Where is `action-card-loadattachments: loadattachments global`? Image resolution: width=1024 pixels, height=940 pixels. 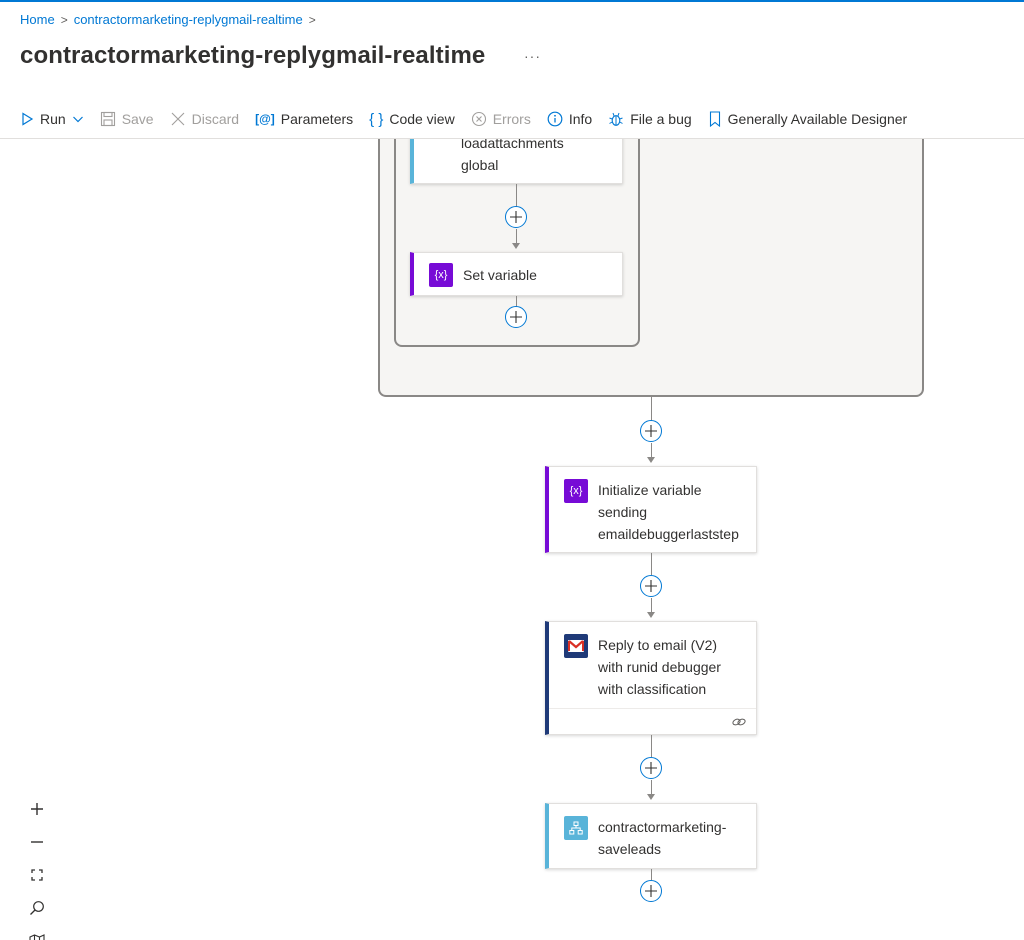 action-card-loadattachments: loadattachments global is located at coordinates (516, 161).